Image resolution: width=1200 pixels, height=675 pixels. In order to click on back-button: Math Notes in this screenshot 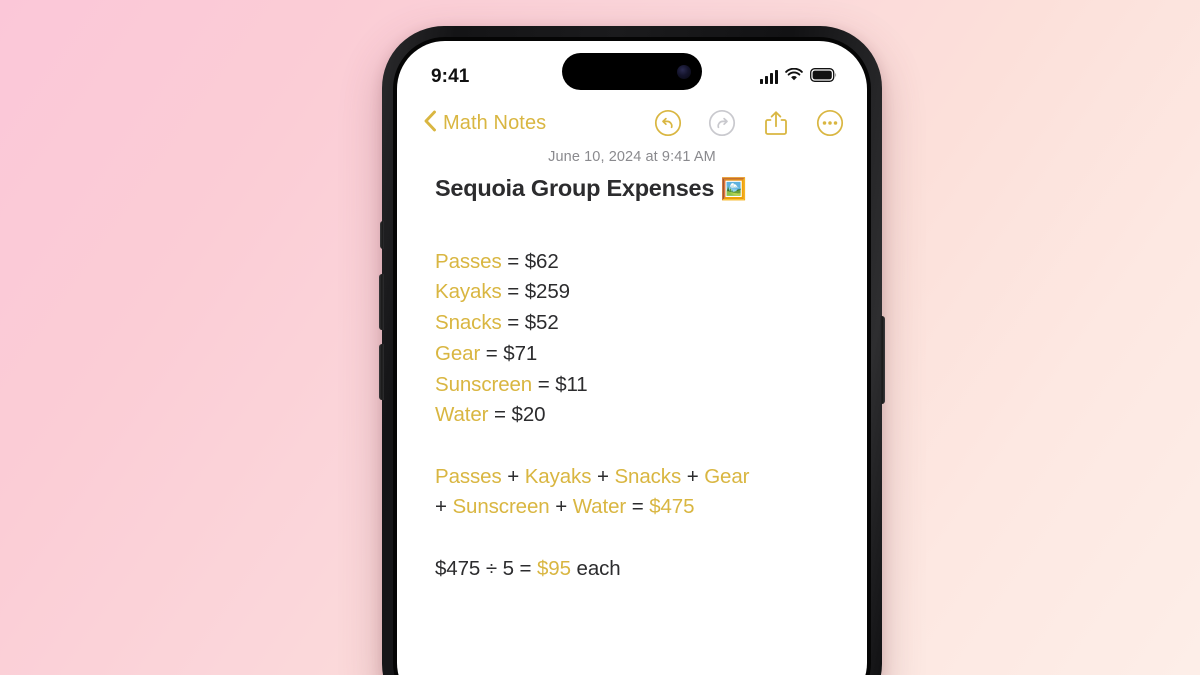, I will do `click(484, 123)`.